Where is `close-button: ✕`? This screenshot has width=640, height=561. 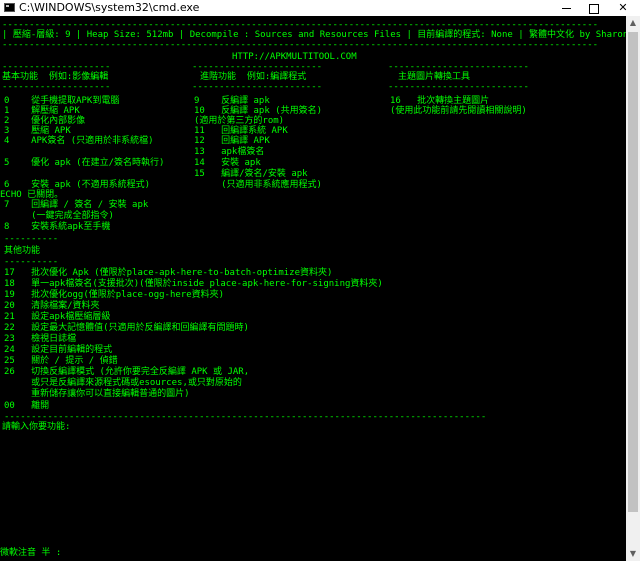
close-button: ✕ is located at coordinates (623, 8).